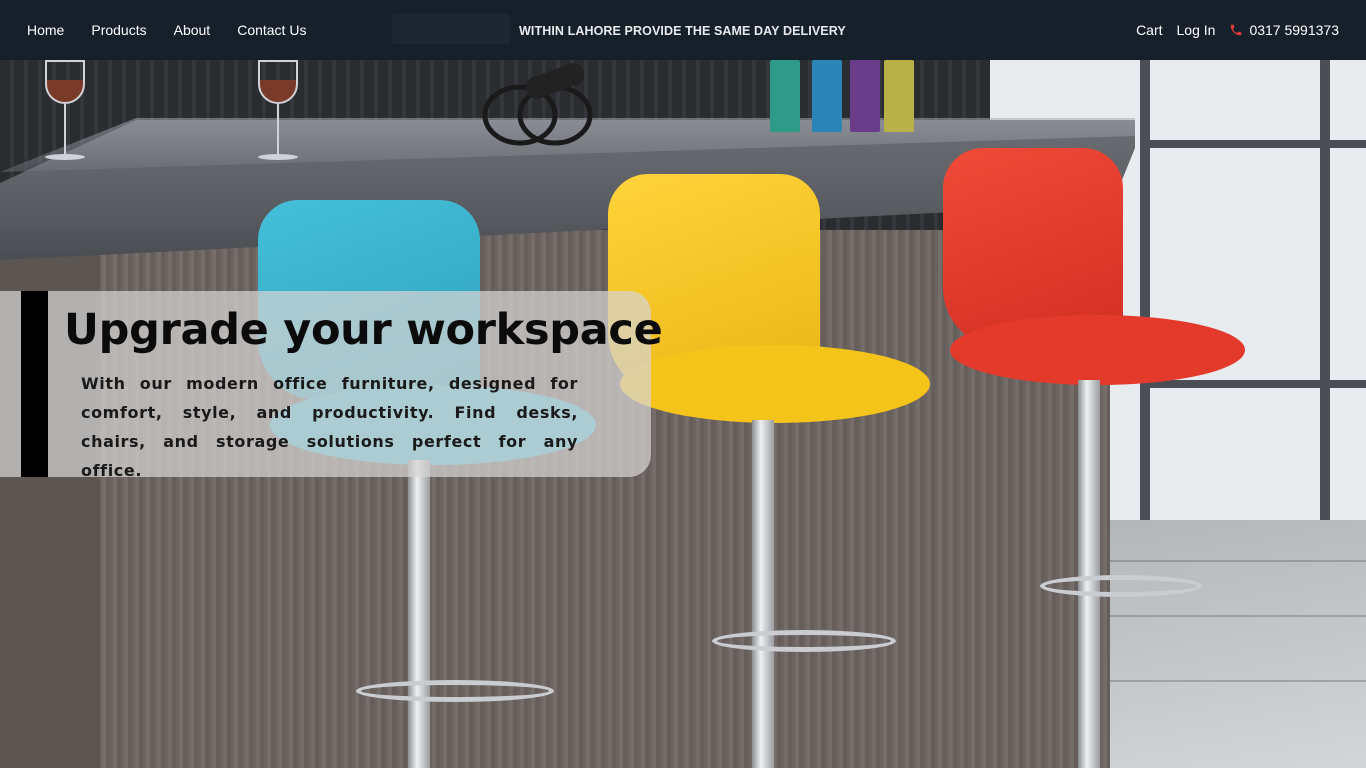  Describe the element at coordinates (1196, 30) in the screenshot. I see `login-link: Log In` at that location.